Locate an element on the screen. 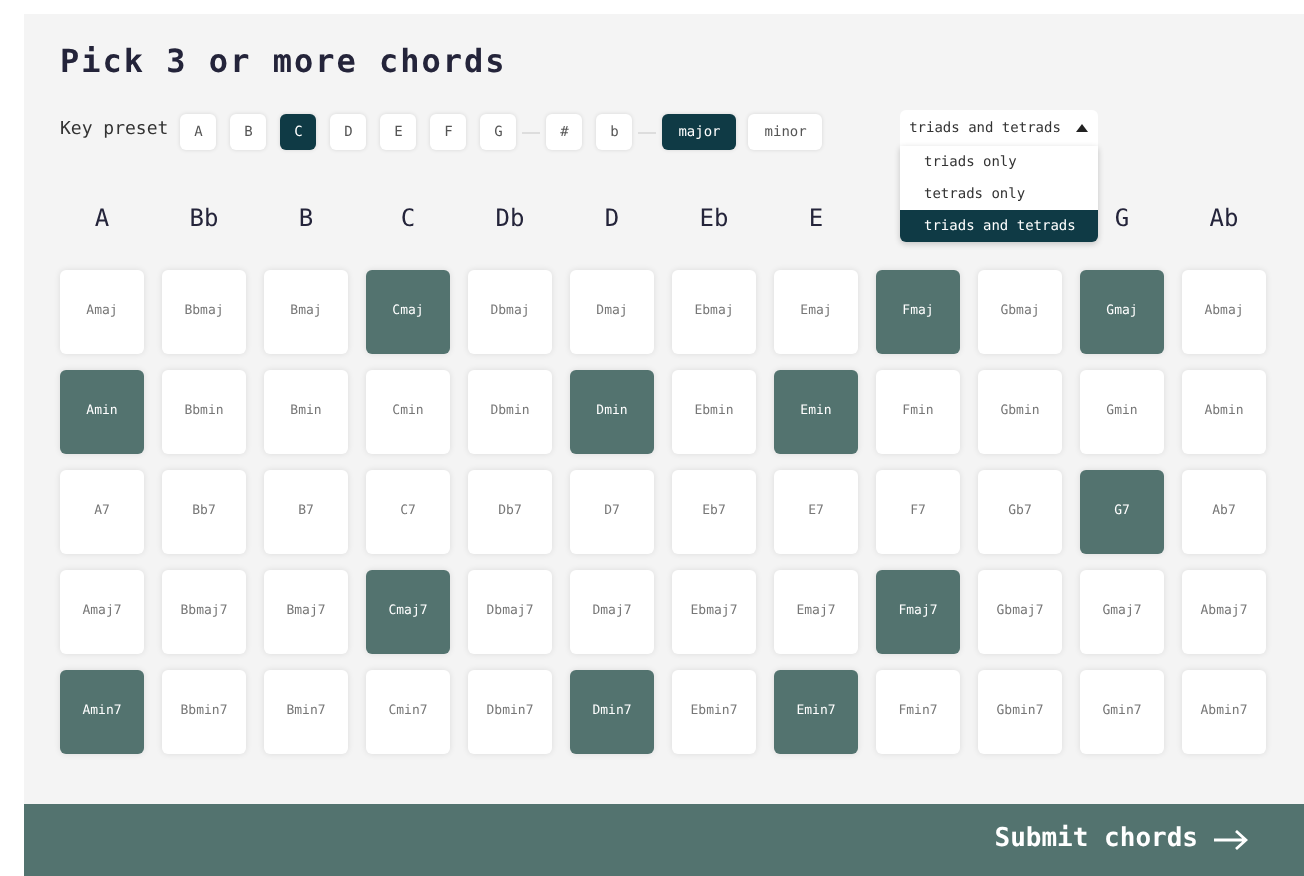 This screenshot has width=1304, height=876. caret-icon is located at coordinates (1082, 128).